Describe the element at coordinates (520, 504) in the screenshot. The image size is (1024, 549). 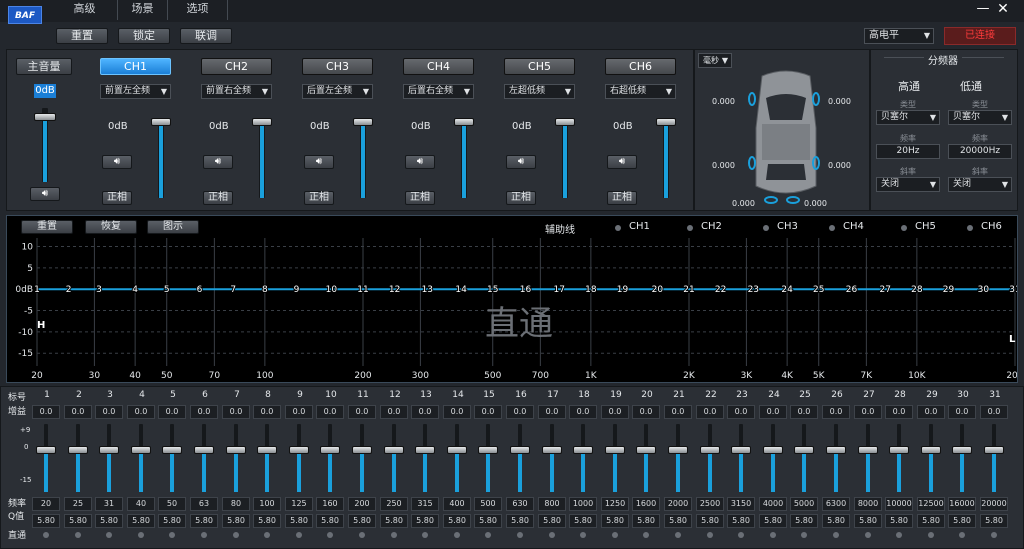
I see `band-freq-input: 630` at that location.